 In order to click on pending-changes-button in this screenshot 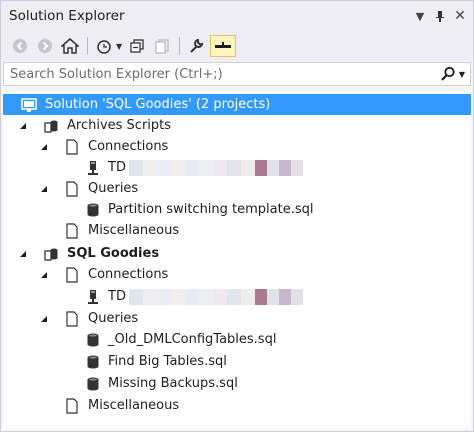, I will do `click(104, 46)`.